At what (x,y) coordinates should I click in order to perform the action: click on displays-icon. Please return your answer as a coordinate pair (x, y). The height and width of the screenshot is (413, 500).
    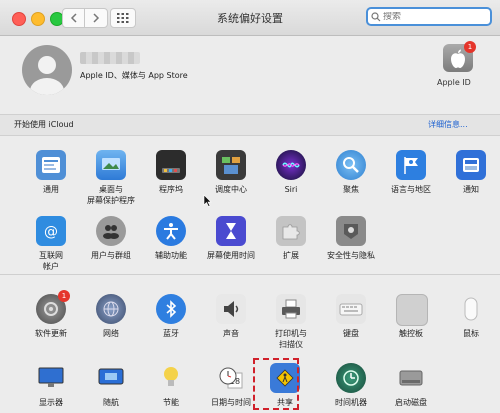
    Looking at the image, I should click on (51, 378).